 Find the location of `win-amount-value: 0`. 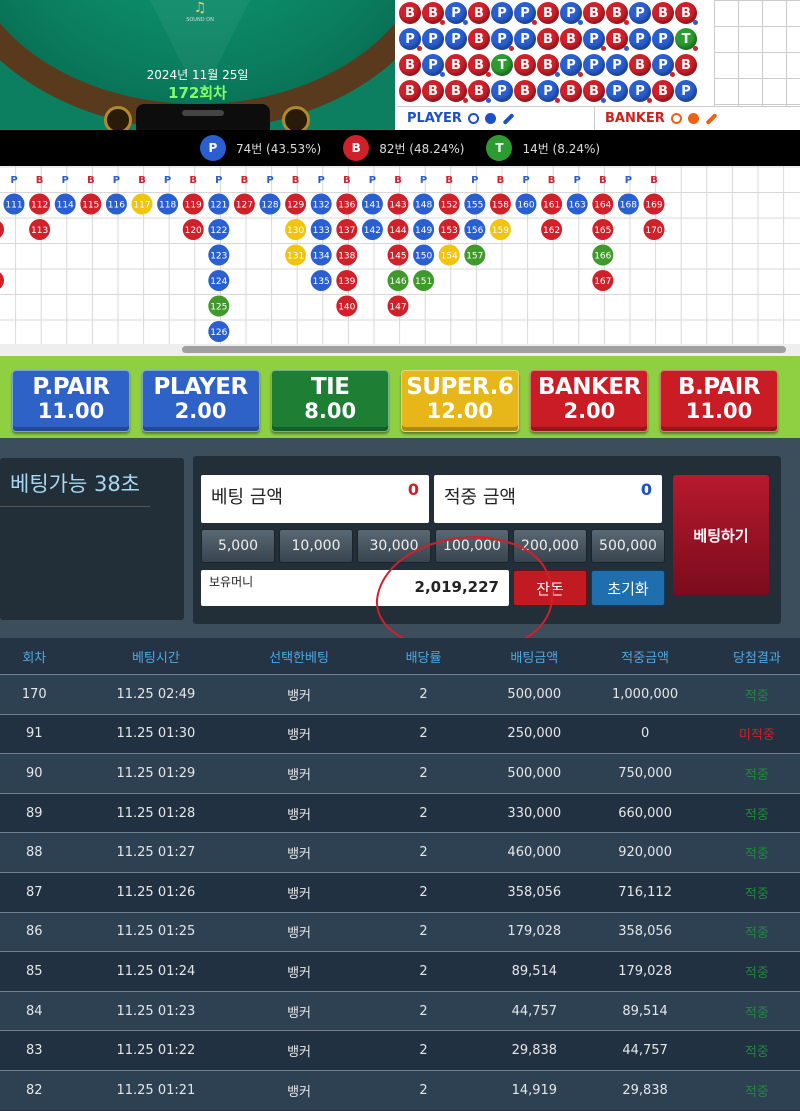

win-amount-value: 0 is located at coordinates (646, 489).